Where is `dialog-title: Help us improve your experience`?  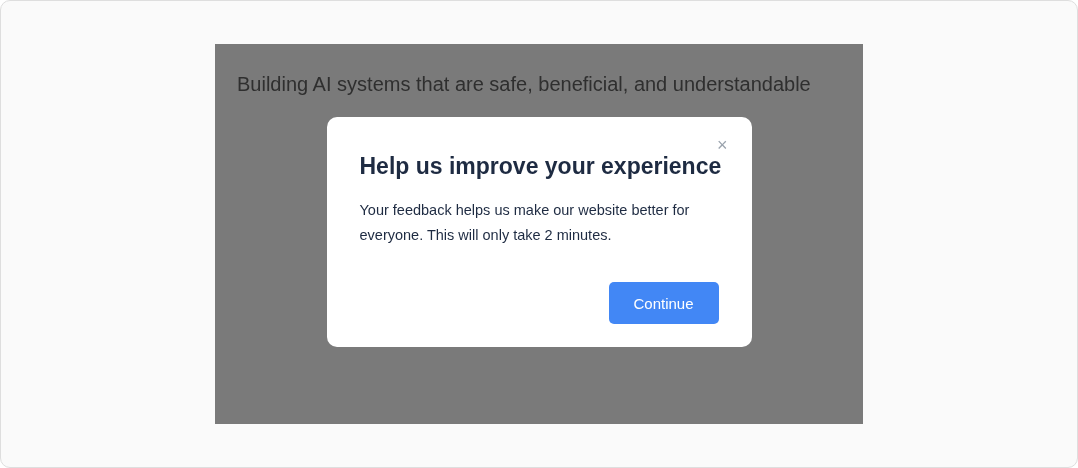 dialog-title: Help us improve your experience is located at coordinates (539, 166).